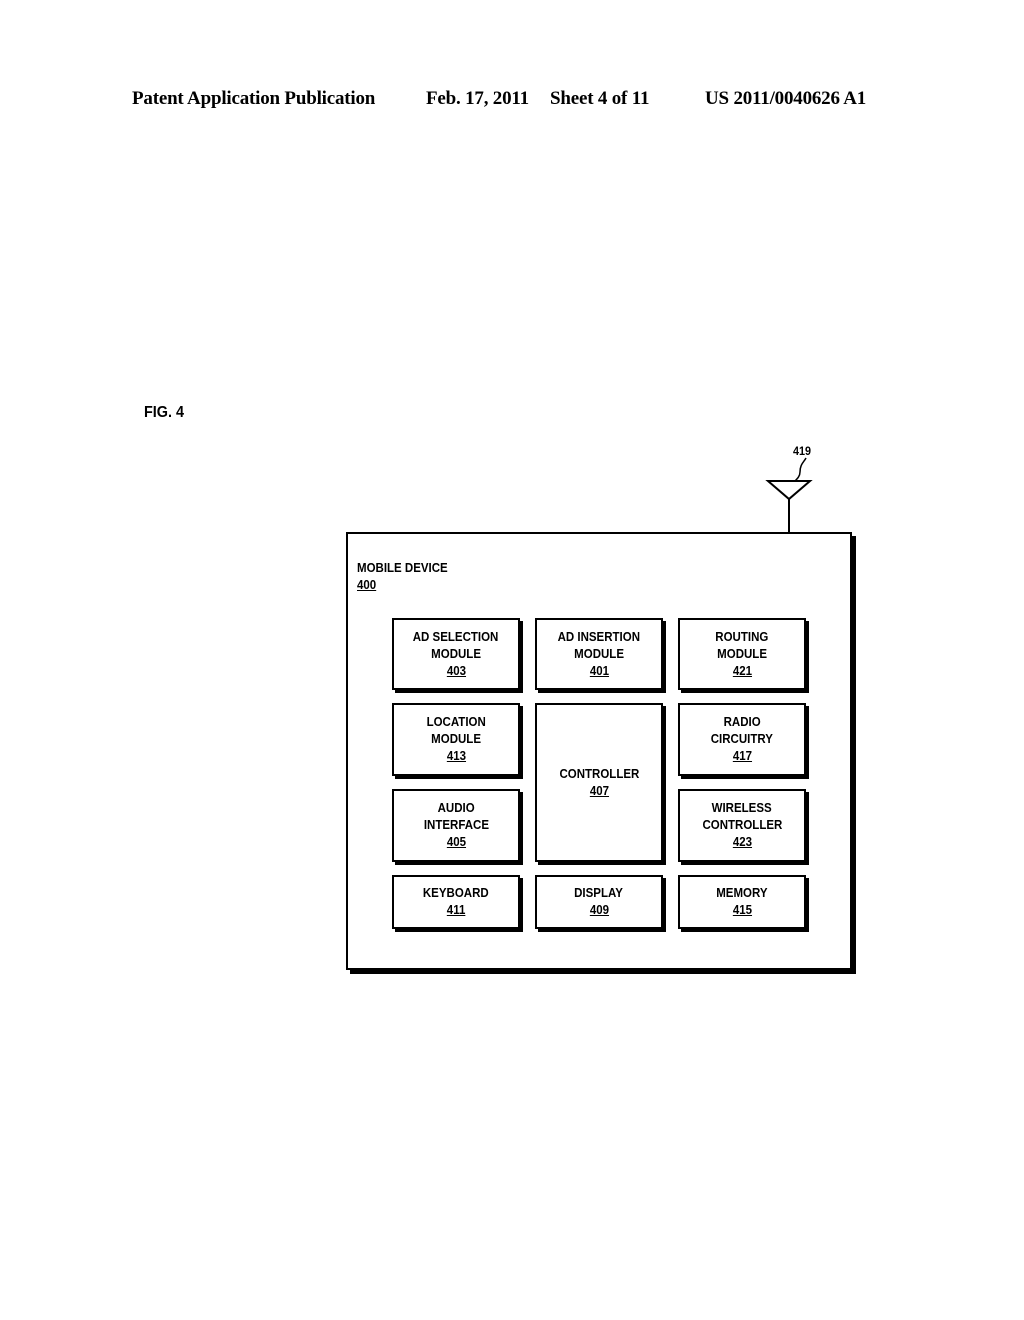  Describe the element at coordinates (742, 842) in the screenshot. I see `module-ref: 423` at that location.